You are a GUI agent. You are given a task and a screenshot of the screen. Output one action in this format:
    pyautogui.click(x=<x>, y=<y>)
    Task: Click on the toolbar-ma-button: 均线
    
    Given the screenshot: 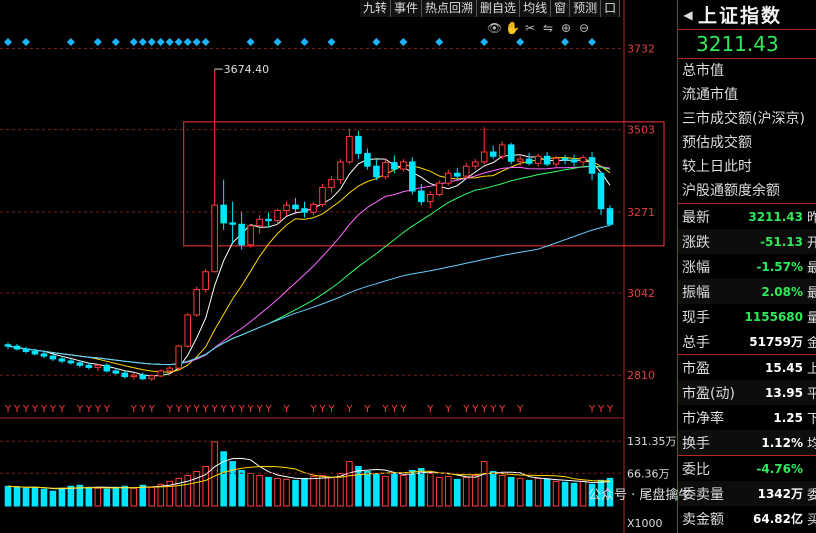 What is the action you would take?
    pyautogui.click(x=536, y=8)
    